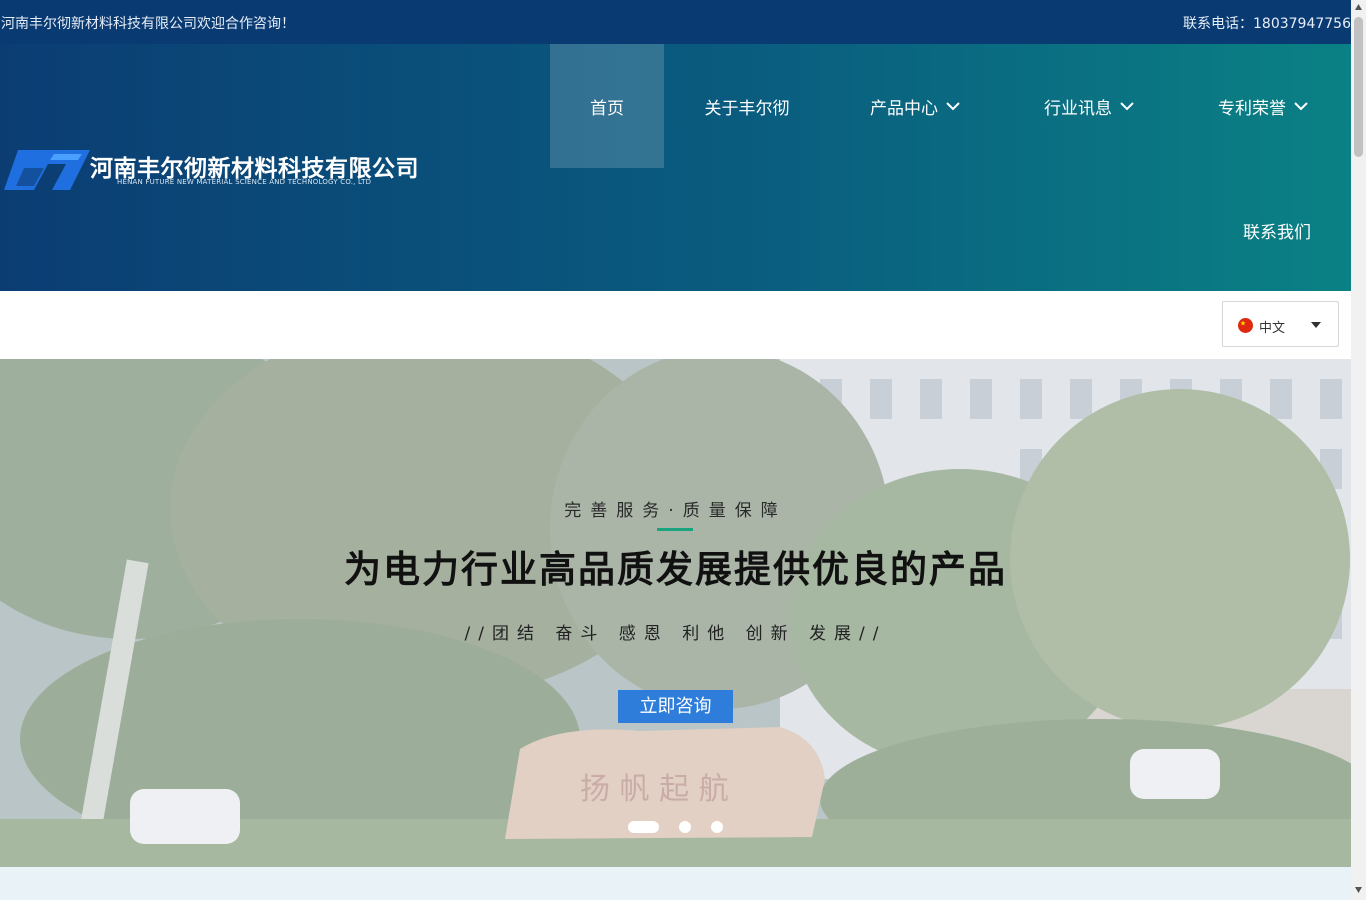 The width and height of the screenshot is (1366, 900). I want to click on hero-subtitle: 完善服务·质量保障, so click(675, 511).